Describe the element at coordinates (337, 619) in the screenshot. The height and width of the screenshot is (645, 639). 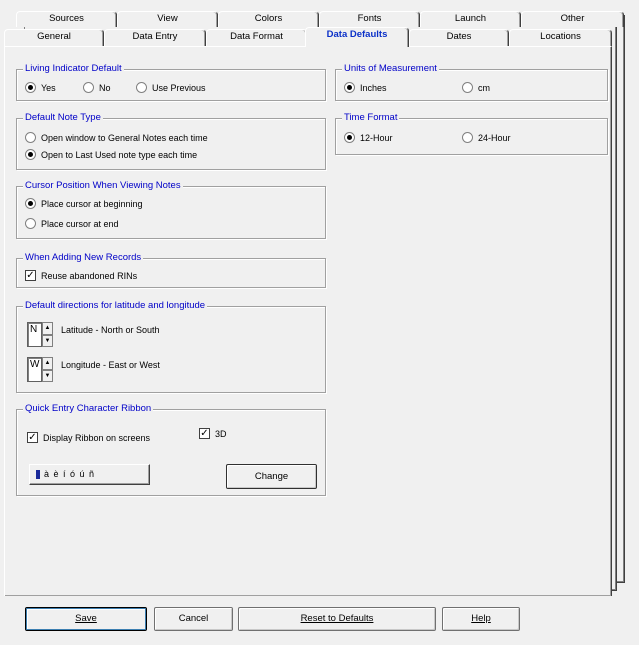
I see `reset-to-defaults-button: Reset to Defaults` at that location.